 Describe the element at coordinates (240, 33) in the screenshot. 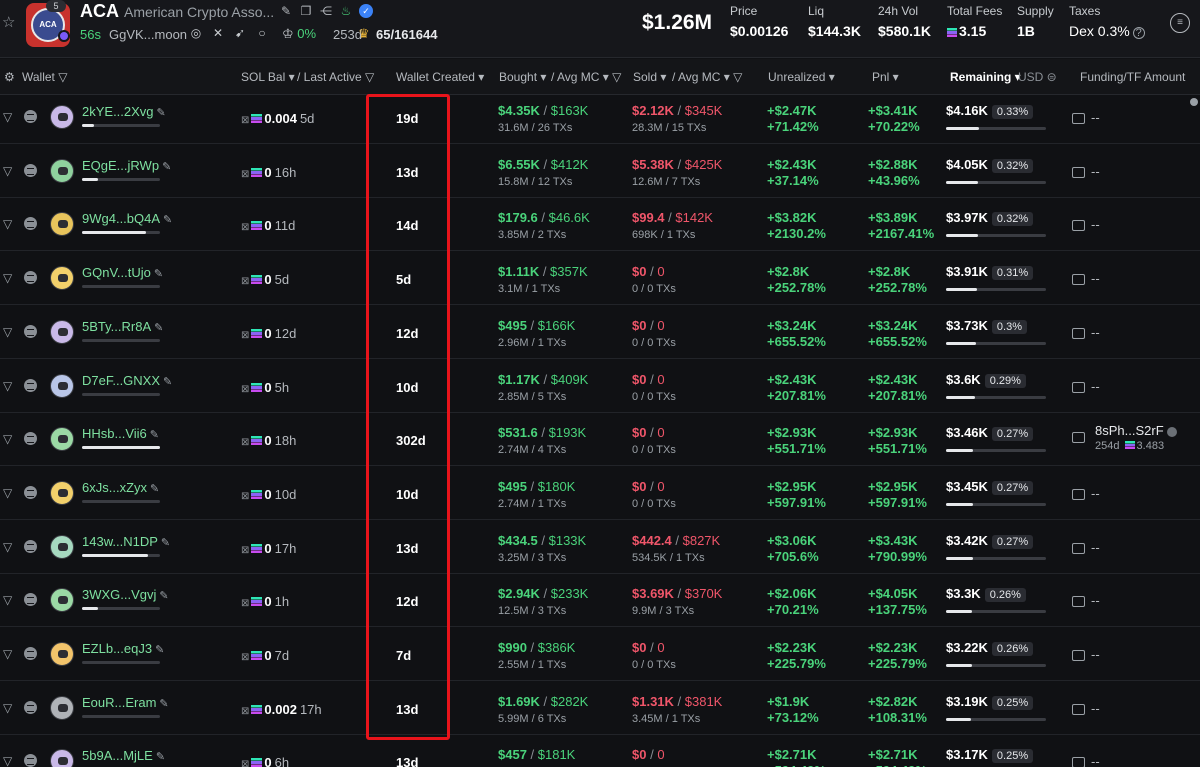

I see `telegram-icon: ➹` at that location.